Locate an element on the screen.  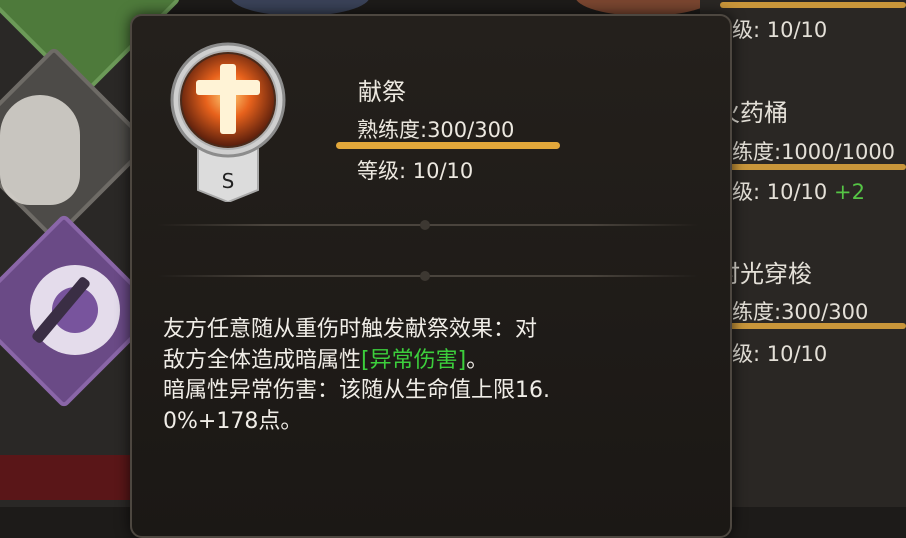
description-line-2-end: 。 is located at coordinates (477, 360).